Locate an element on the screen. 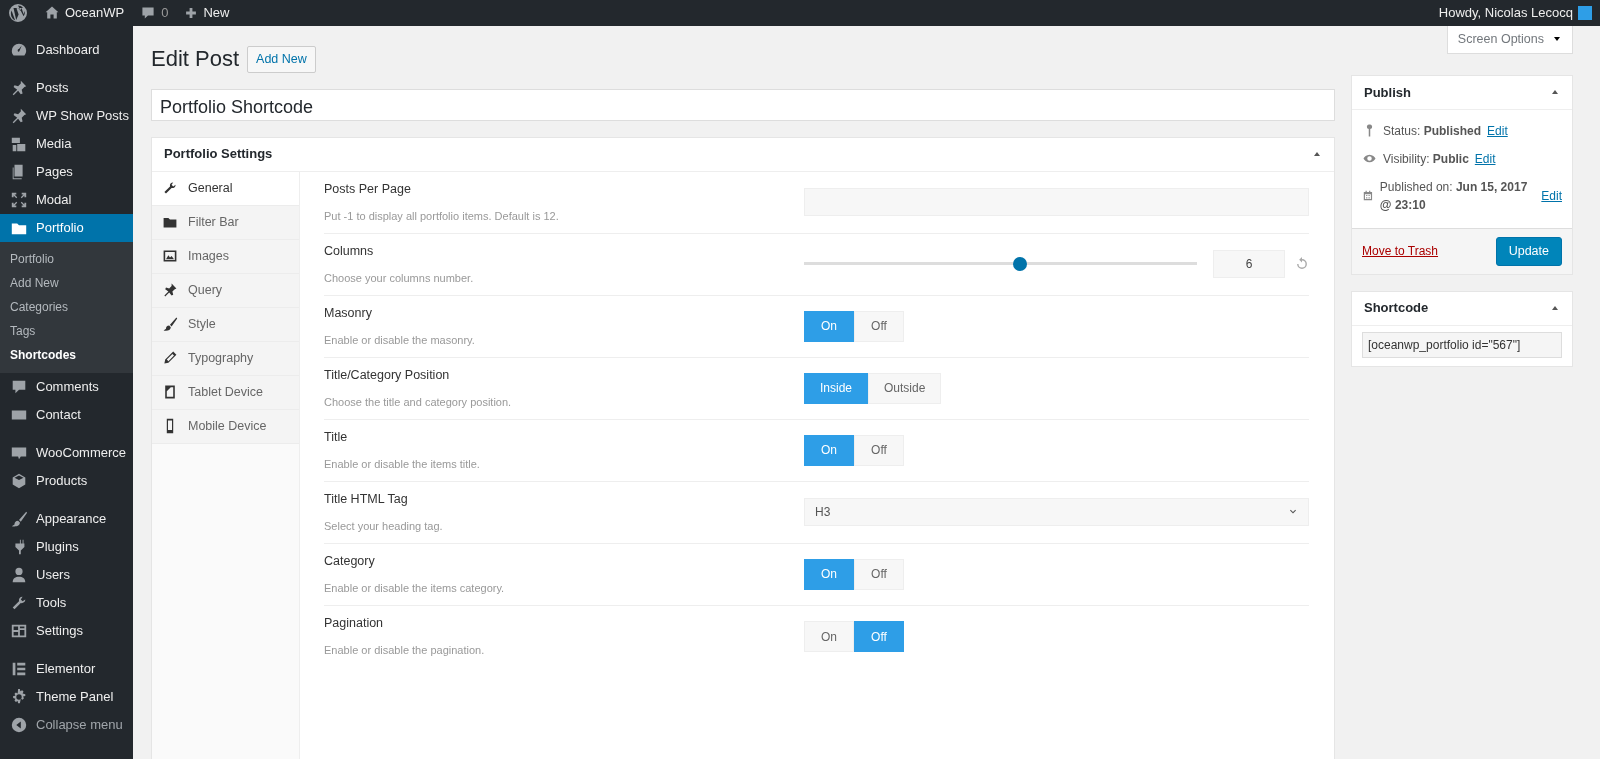 This screenshot has width=1600, height=759. toggle-option: On is located at coordinates (829, 636).